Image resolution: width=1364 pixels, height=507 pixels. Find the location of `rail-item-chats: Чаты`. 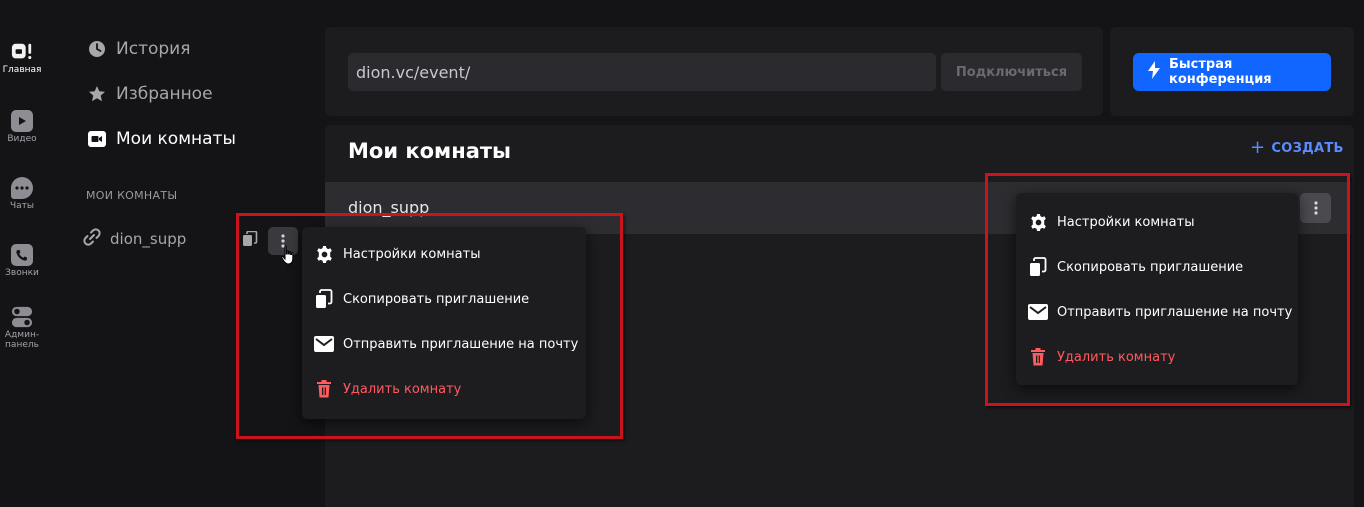

rail-item-chats: Чаты is located at coordinates (22, 194).